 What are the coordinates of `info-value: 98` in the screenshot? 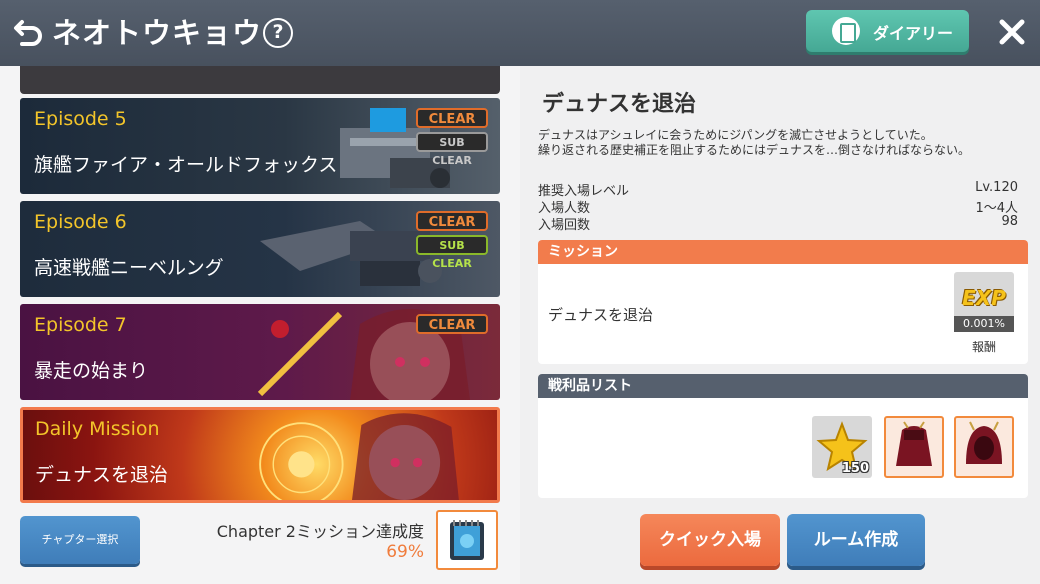 It's located at (1009, 221).